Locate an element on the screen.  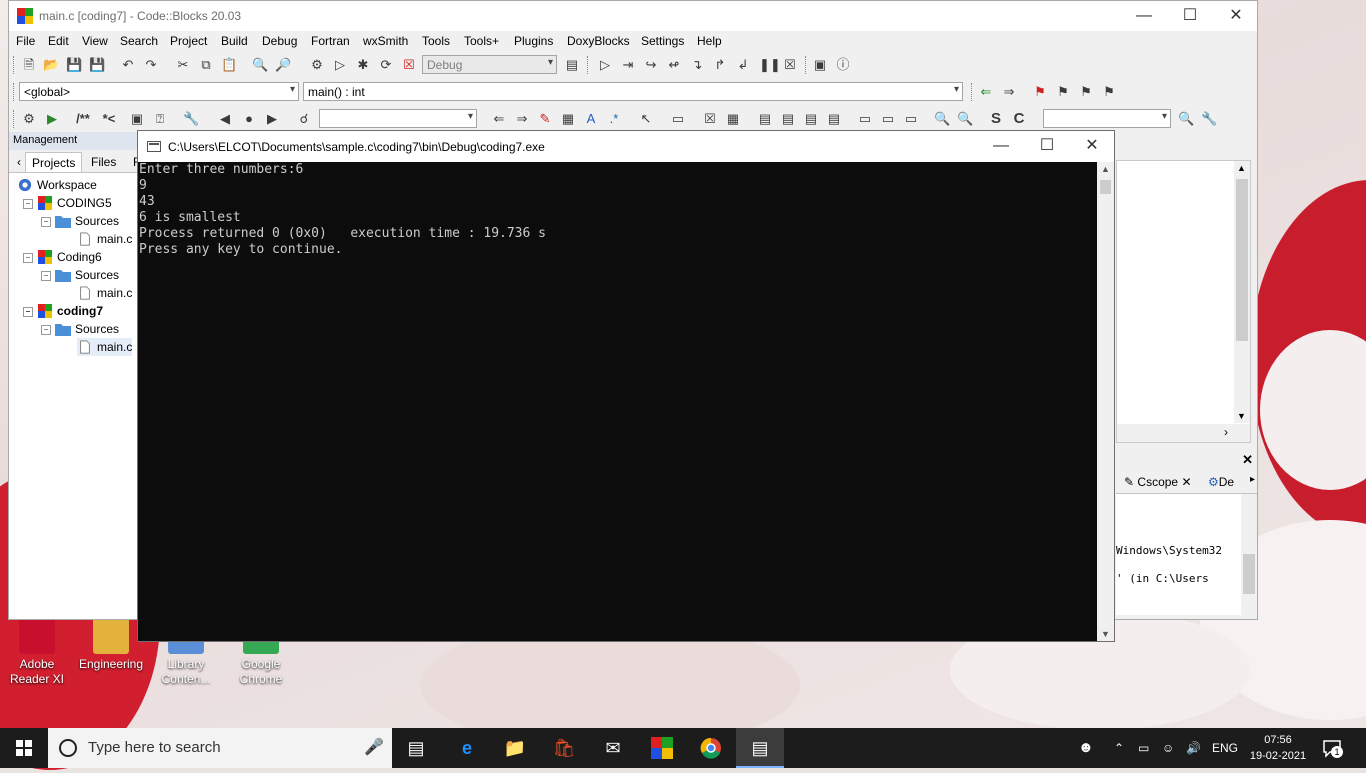
desktop-icon-engineering: Engineering is located at coordinates (111, 645).